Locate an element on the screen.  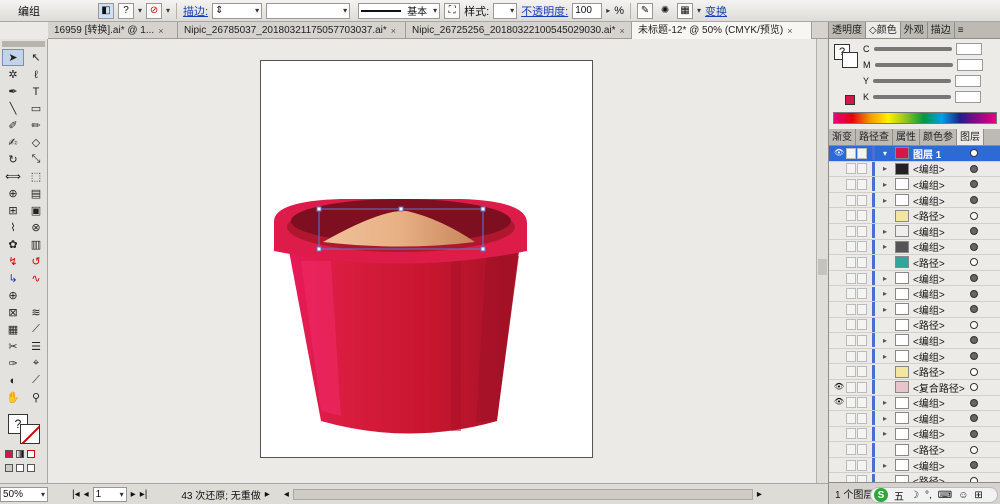
magic-wand-tool-icon: ✲ is located at coordinates (13, 74).